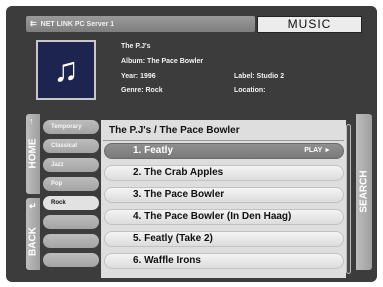 The width and height of the screenshot is (383, 287). I want to click on year-info: Year: 1996, so click(138, 76).